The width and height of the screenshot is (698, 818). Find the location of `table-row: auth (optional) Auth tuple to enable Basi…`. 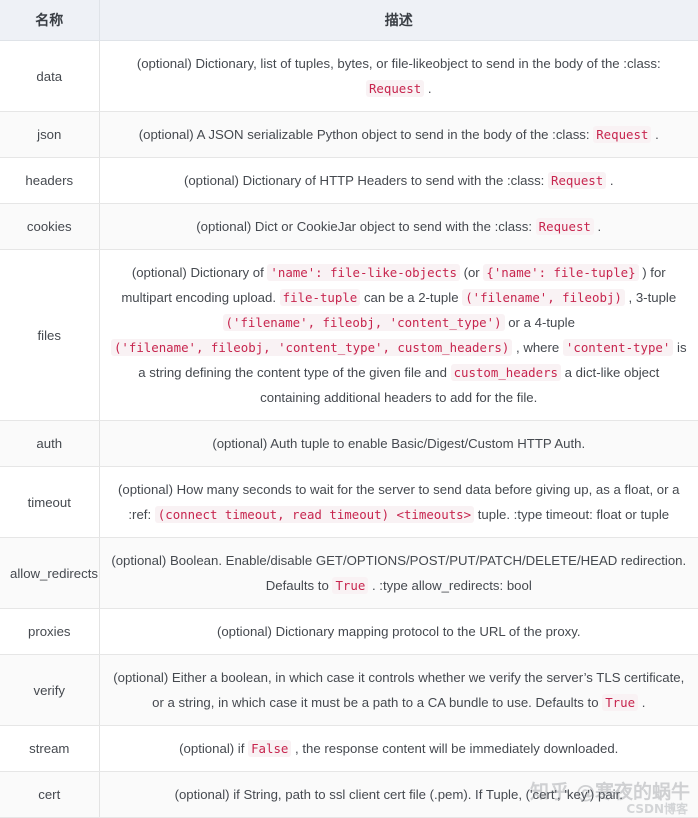

table-row: auth (optional) Auth tuple to enable Basi… is located at coordinates (349, 443).